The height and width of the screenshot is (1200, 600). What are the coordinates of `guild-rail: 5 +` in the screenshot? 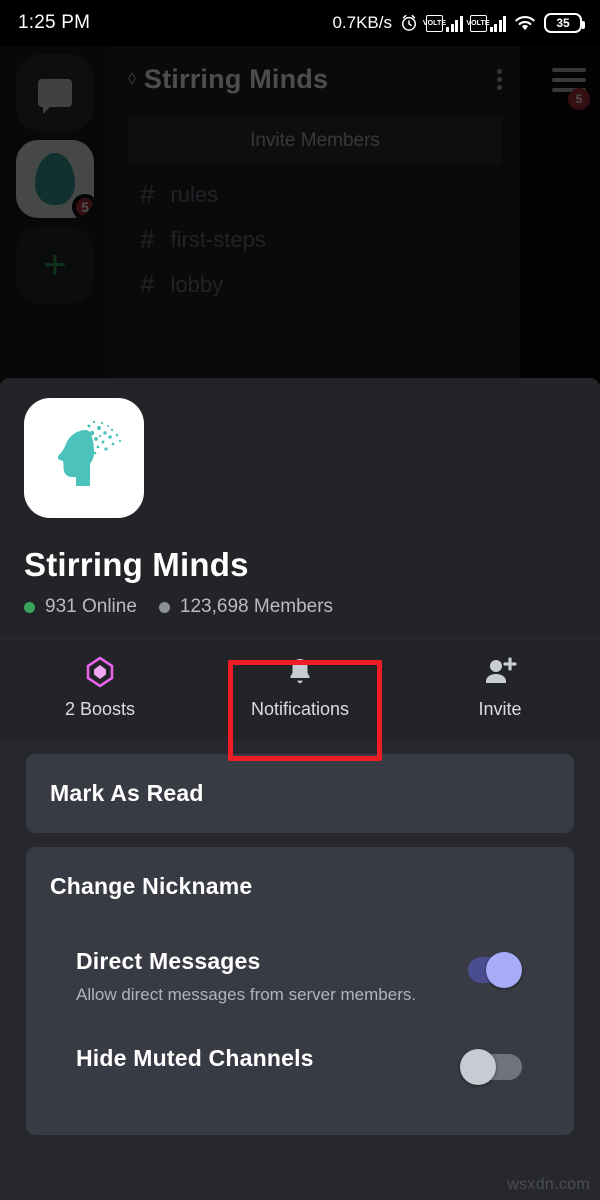 It's located at (55, 216).